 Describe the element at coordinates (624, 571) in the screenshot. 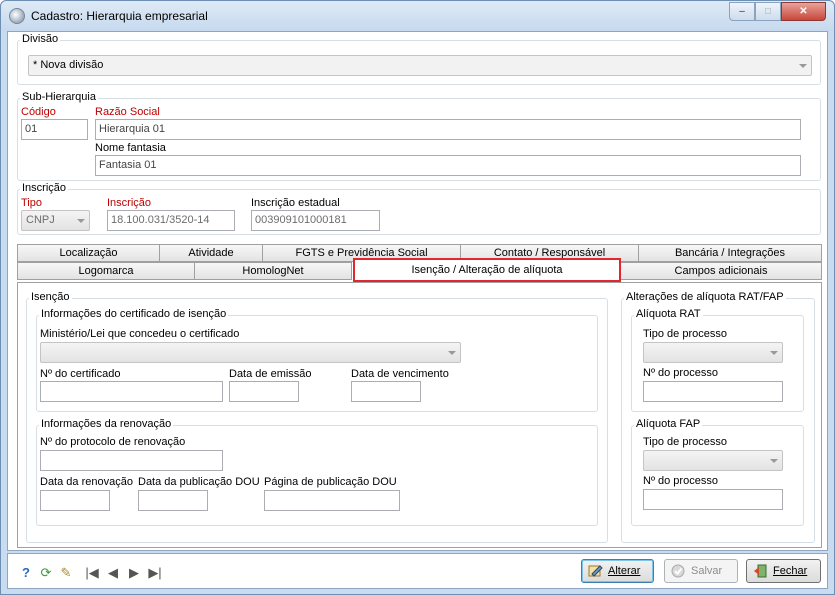

I see `alterar-label: Alterar` at that location.